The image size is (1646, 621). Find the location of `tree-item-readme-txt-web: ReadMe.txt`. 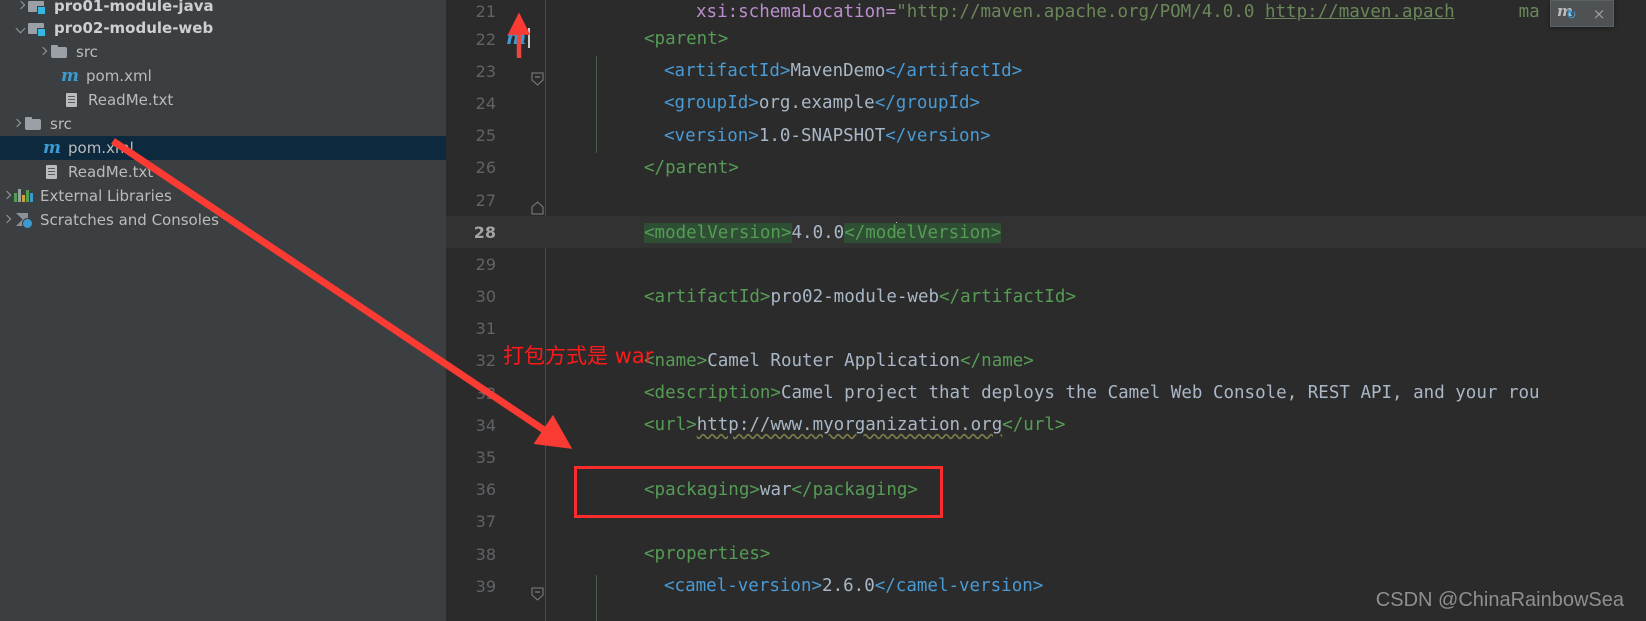

tree-item-readme-txt-web: ReadMe.txt is located at coordinates (223, 100).